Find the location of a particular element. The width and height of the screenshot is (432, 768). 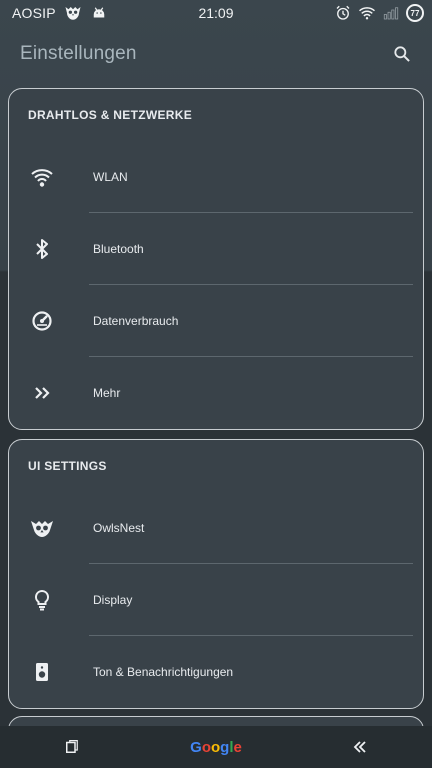

more-chevrons-icon is located at coordinates (51, 393).